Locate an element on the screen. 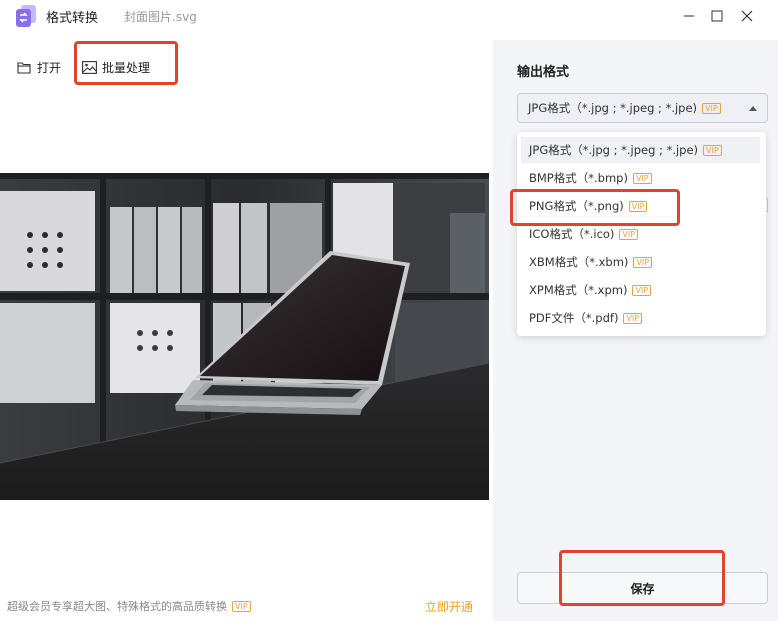 This screenshot has height=621, width=778. format-option-bmp: BMP格式（*.bmp) VIP is located at coordinates (640, 178).